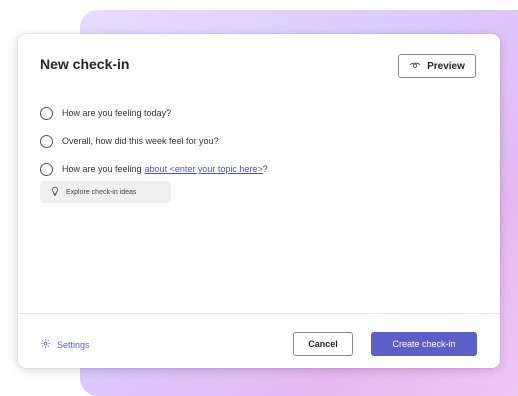 This screenshot has width=518, height=396. What do you see at coordinates (204, 169) in the screenshot?
I see `topic-link: about <enter your topic here>` at bounding box center [204, 169].